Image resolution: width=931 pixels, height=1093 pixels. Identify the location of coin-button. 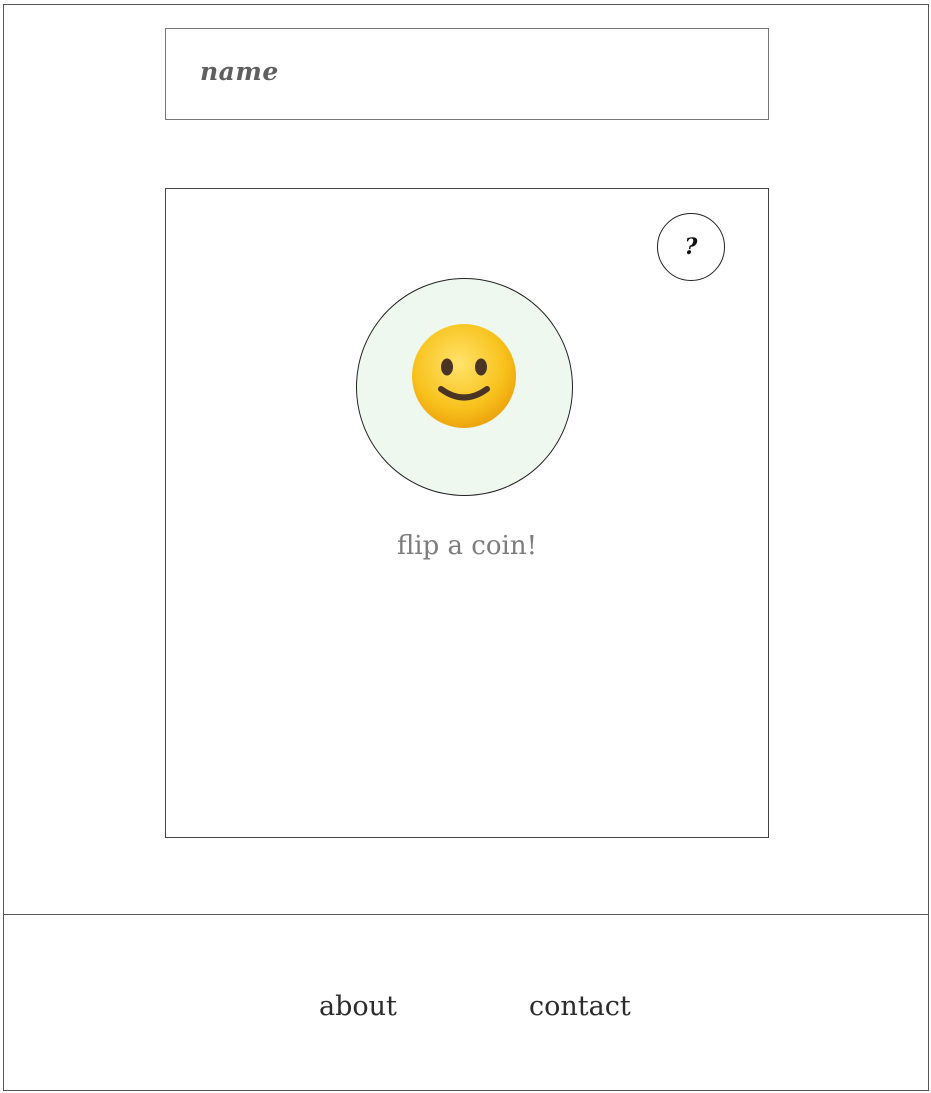
(464, 387).